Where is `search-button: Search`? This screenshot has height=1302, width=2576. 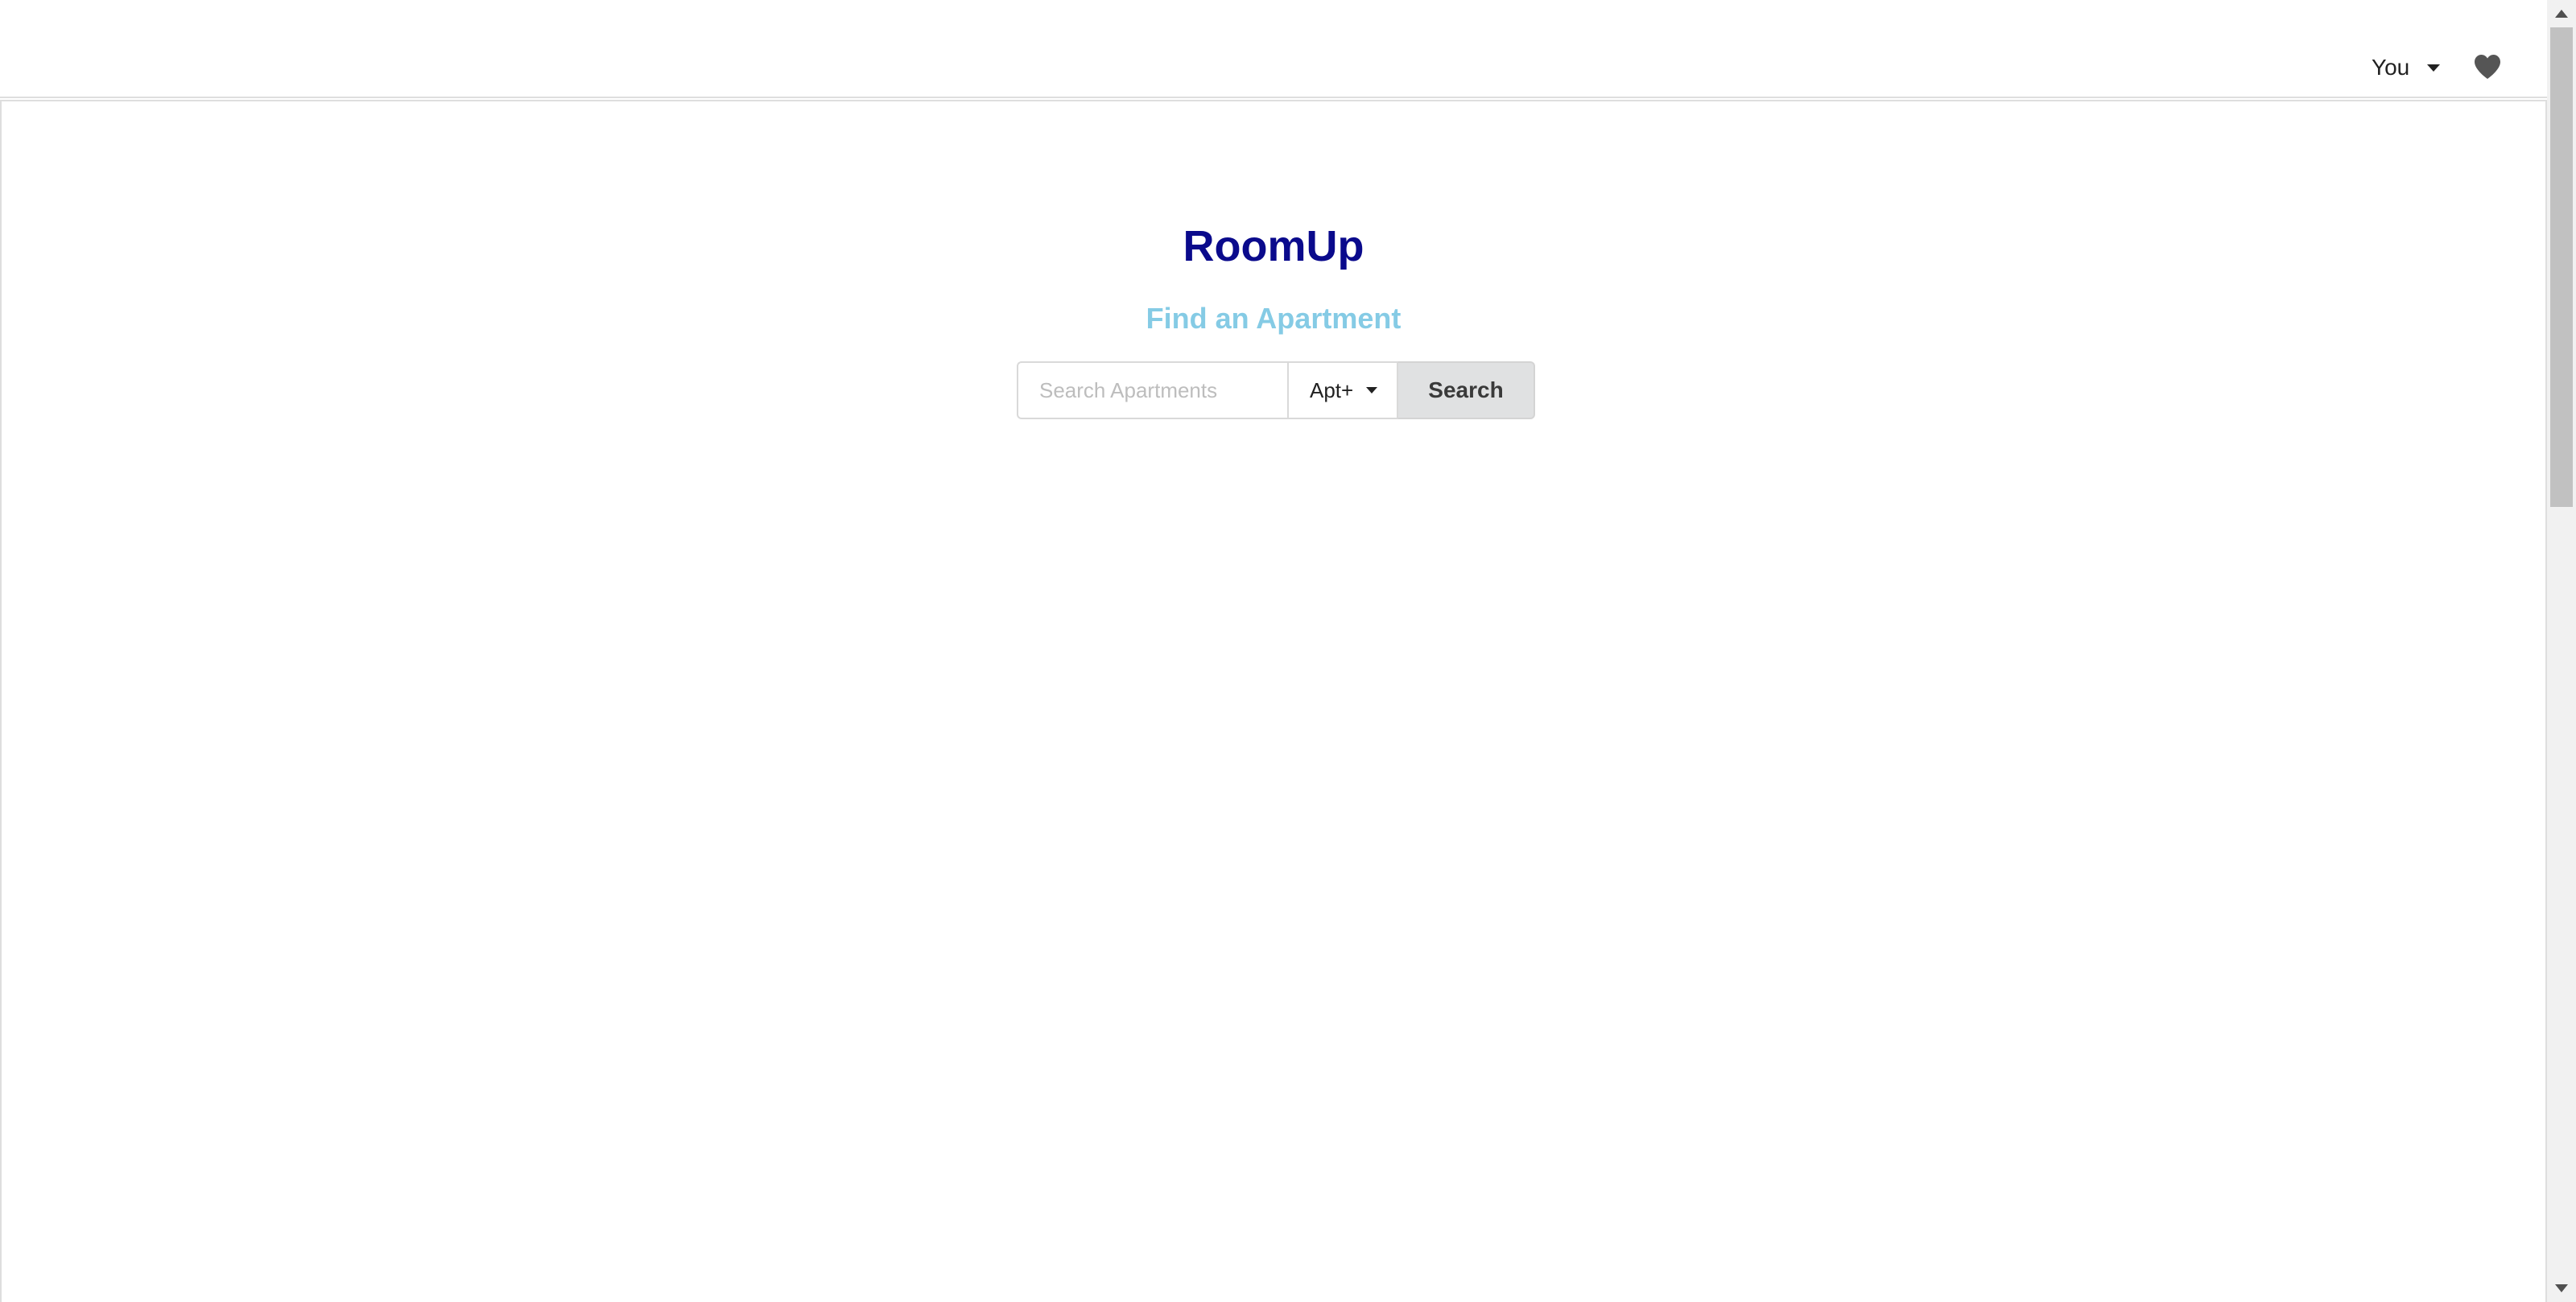
search-button: Search is located at coordinates (1466, 390).